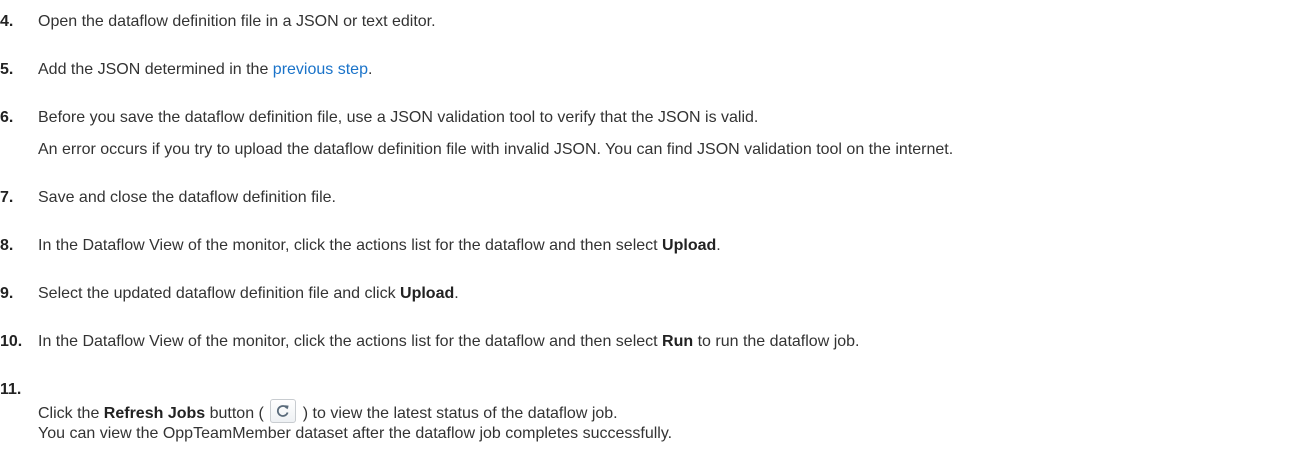  I want to click on step-text-part: Add the JSON determined in the, so click(155, 69).